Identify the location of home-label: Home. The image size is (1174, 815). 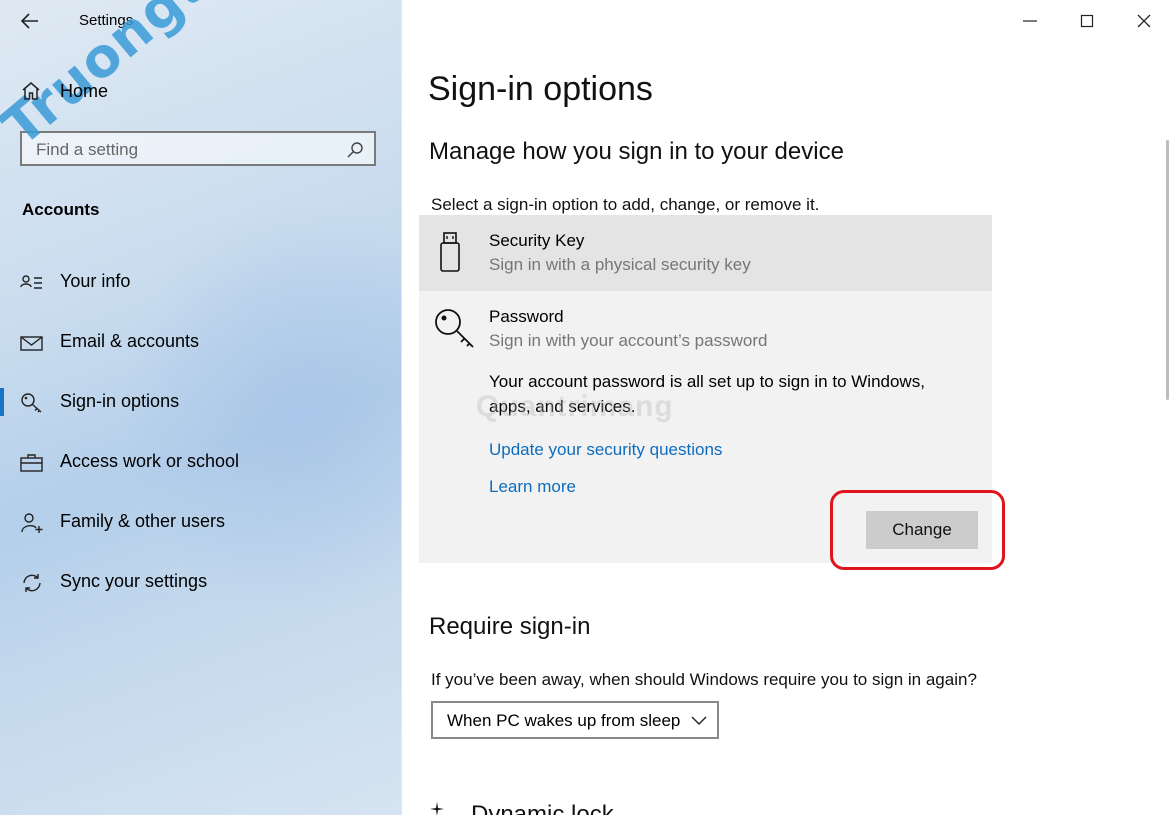
(84, 90).